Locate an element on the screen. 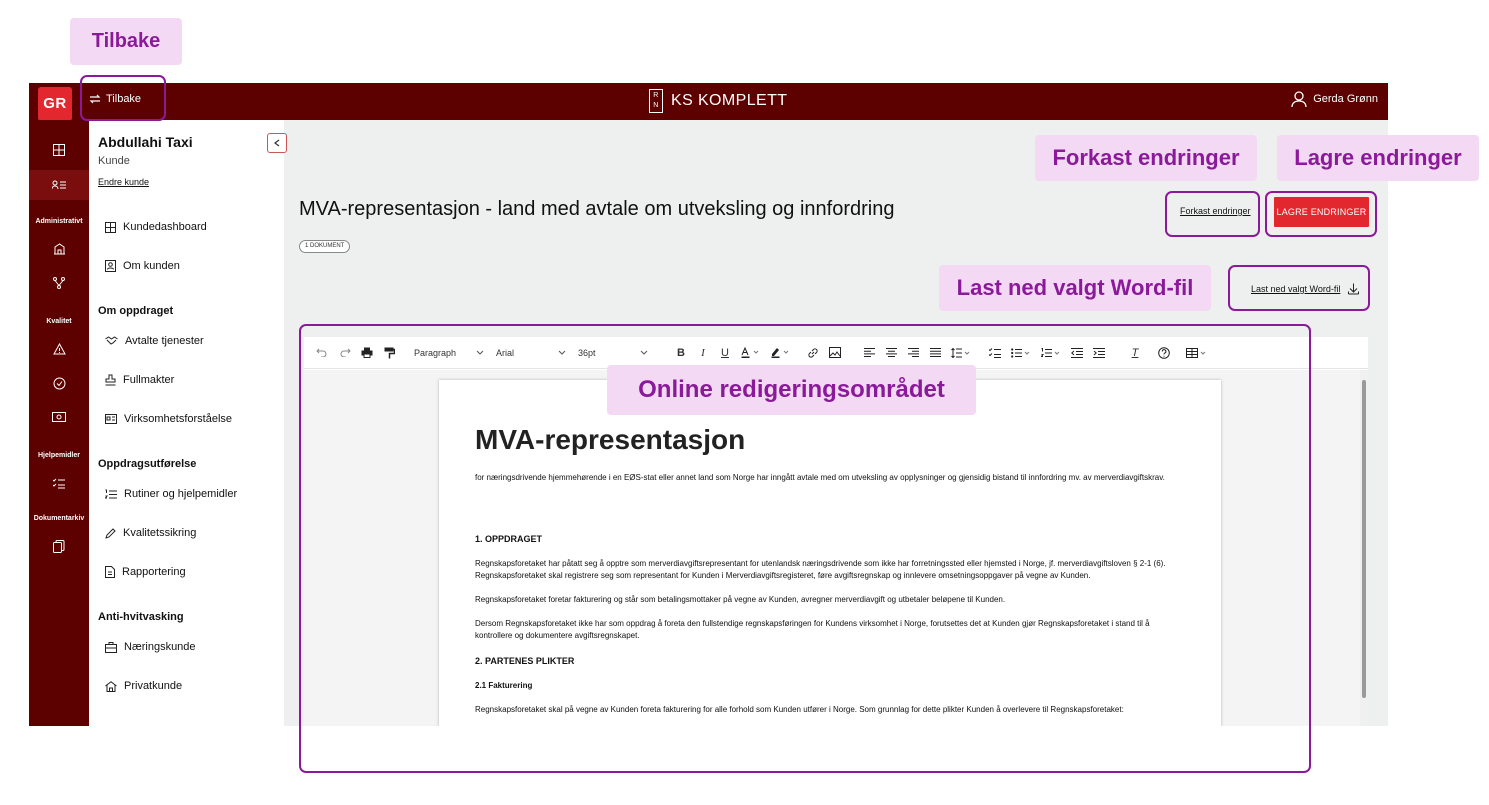  sidebar-item-avtalte-tjenester: Avtalte tjenester is located at coordinates (154, 341).